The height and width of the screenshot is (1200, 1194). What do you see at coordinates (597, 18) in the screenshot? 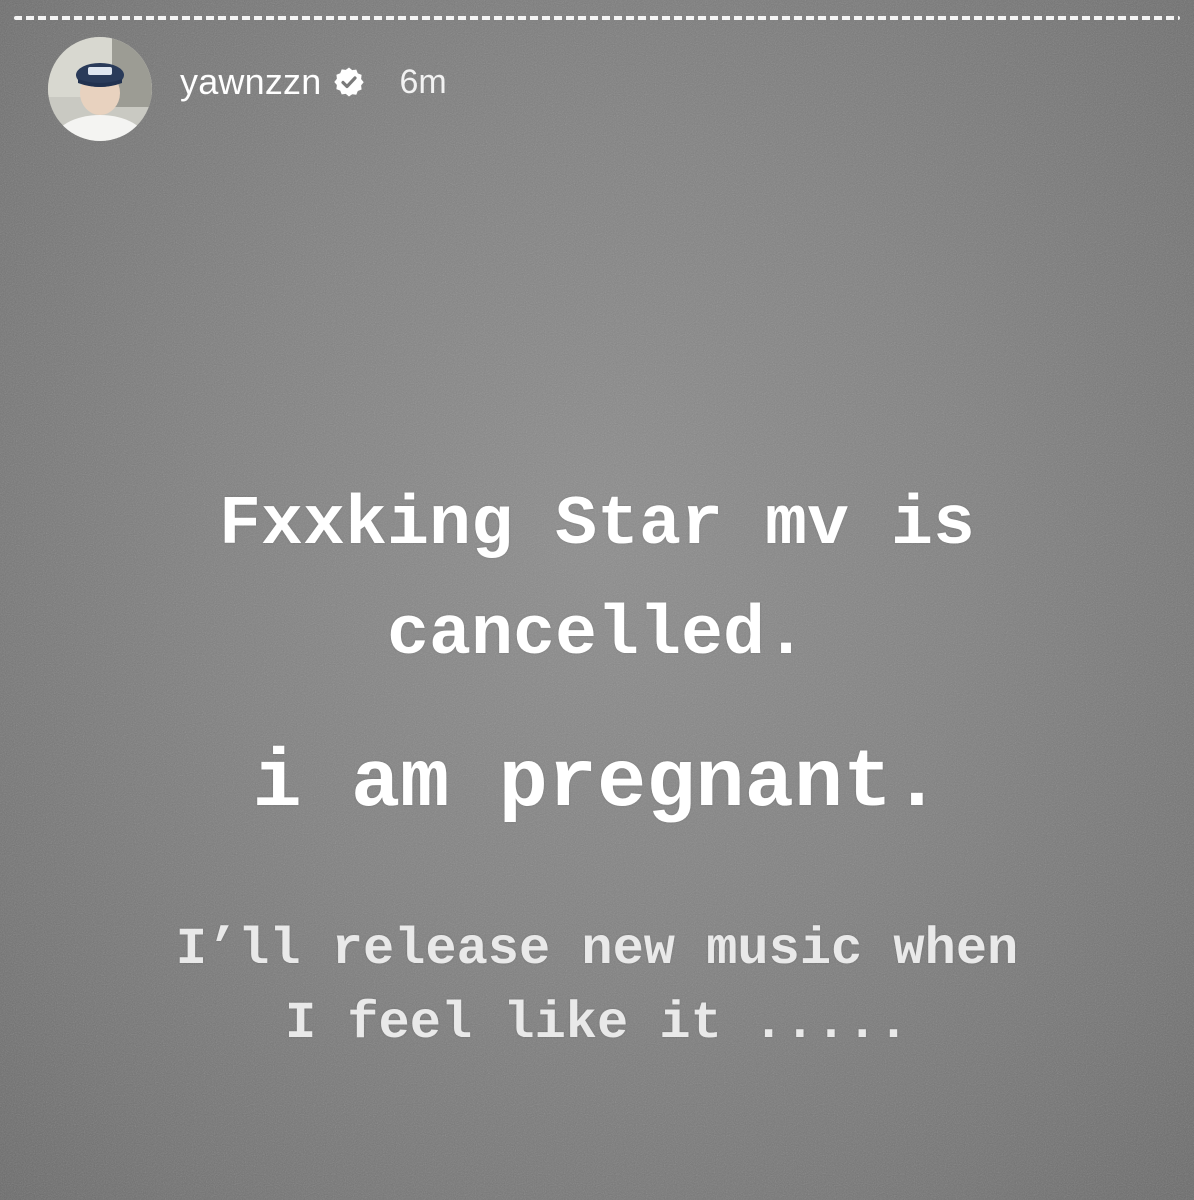
I see `story-progress-bar` at bounding box center [597, 18].